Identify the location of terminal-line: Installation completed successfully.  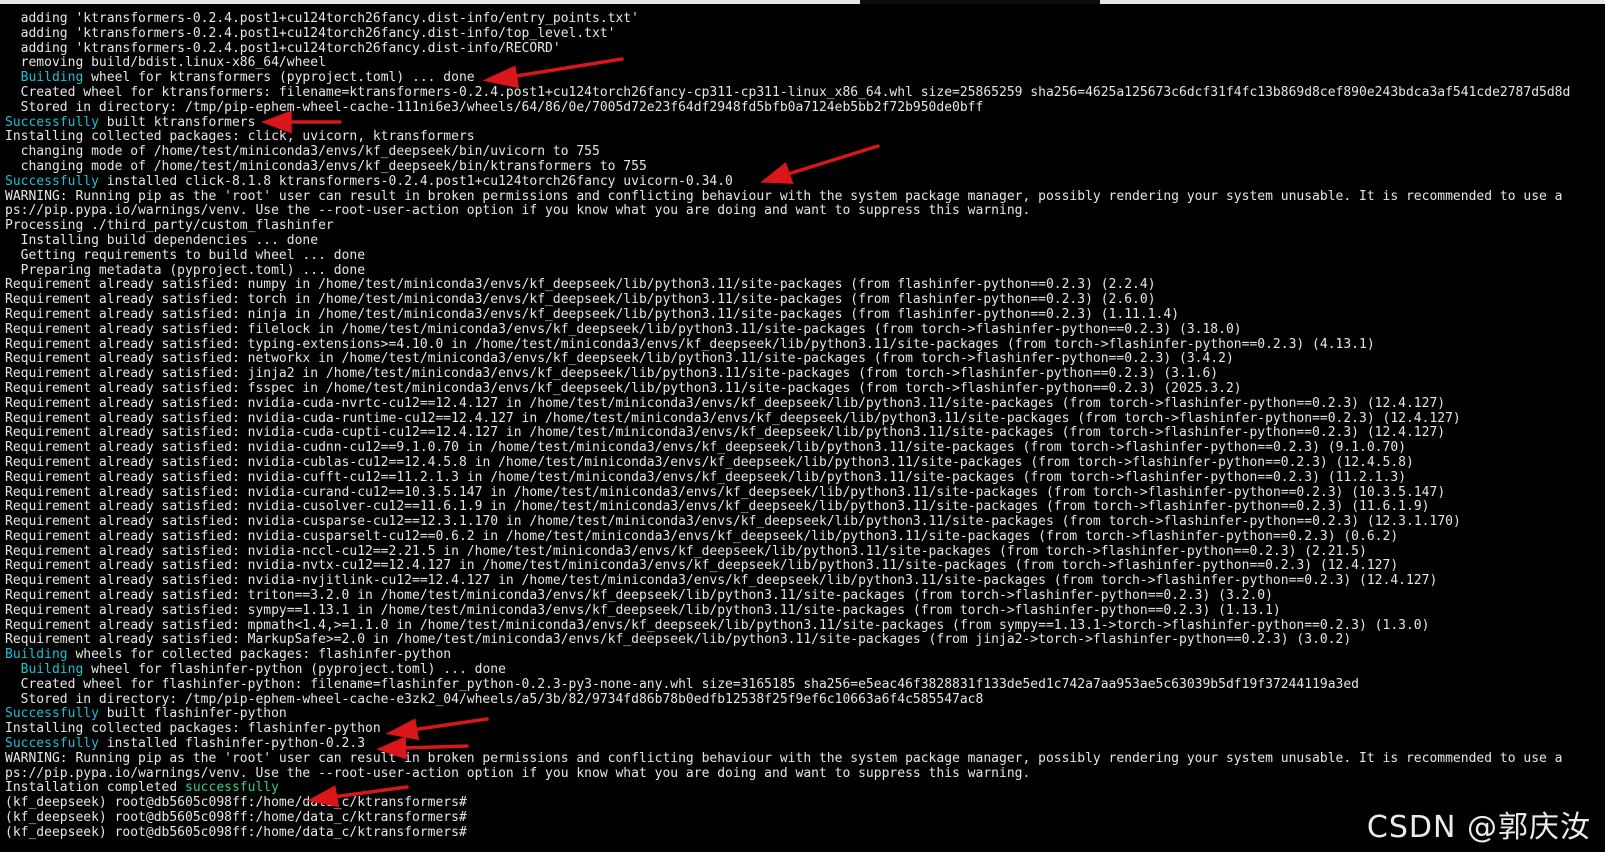
(805, 788).